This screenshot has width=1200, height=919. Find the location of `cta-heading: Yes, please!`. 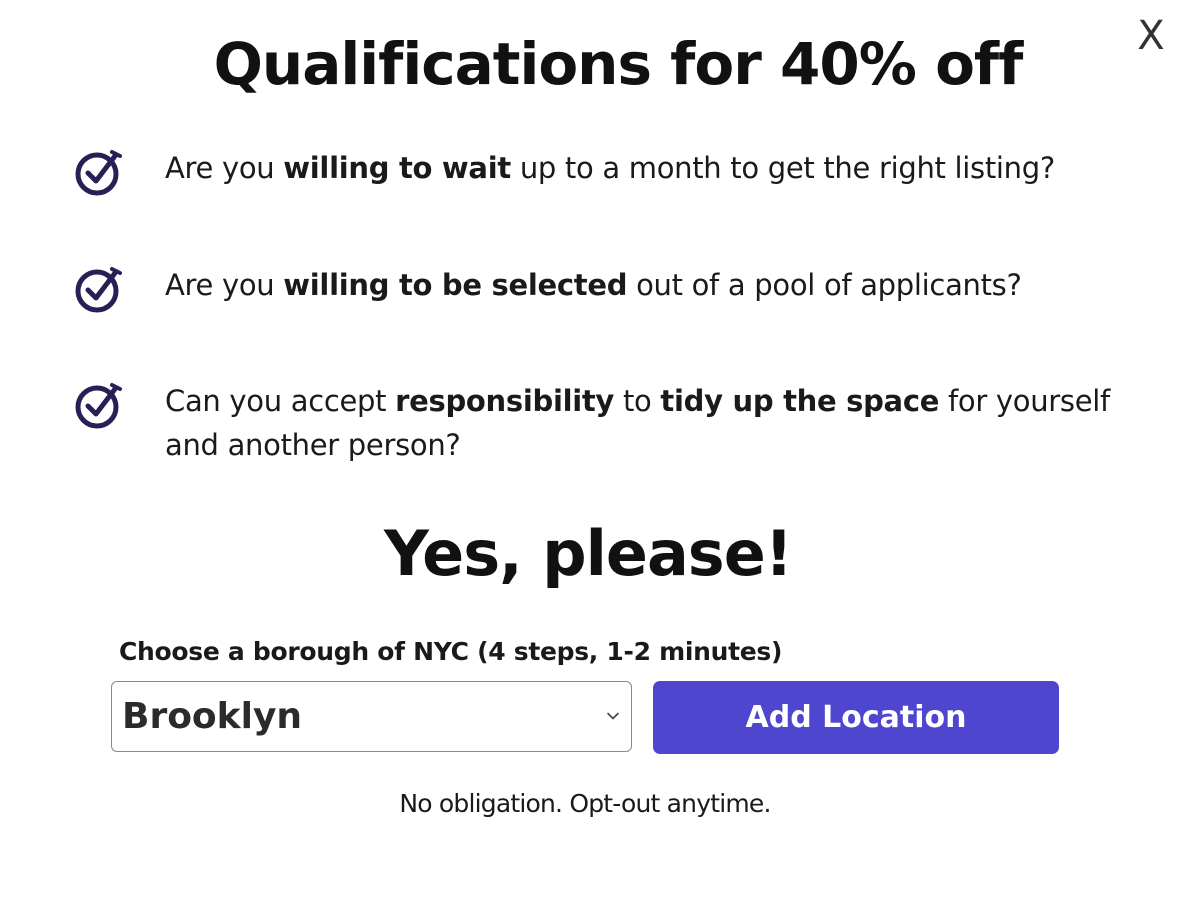

cta-heading: Yes, please! is located at coordinates (588, 553).